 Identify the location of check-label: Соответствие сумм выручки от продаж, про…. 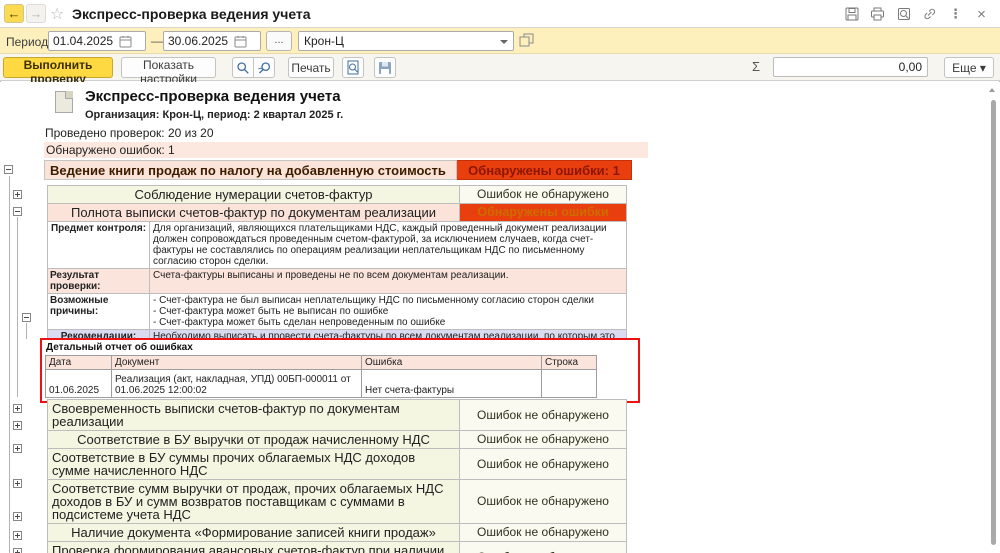
(248, 501).